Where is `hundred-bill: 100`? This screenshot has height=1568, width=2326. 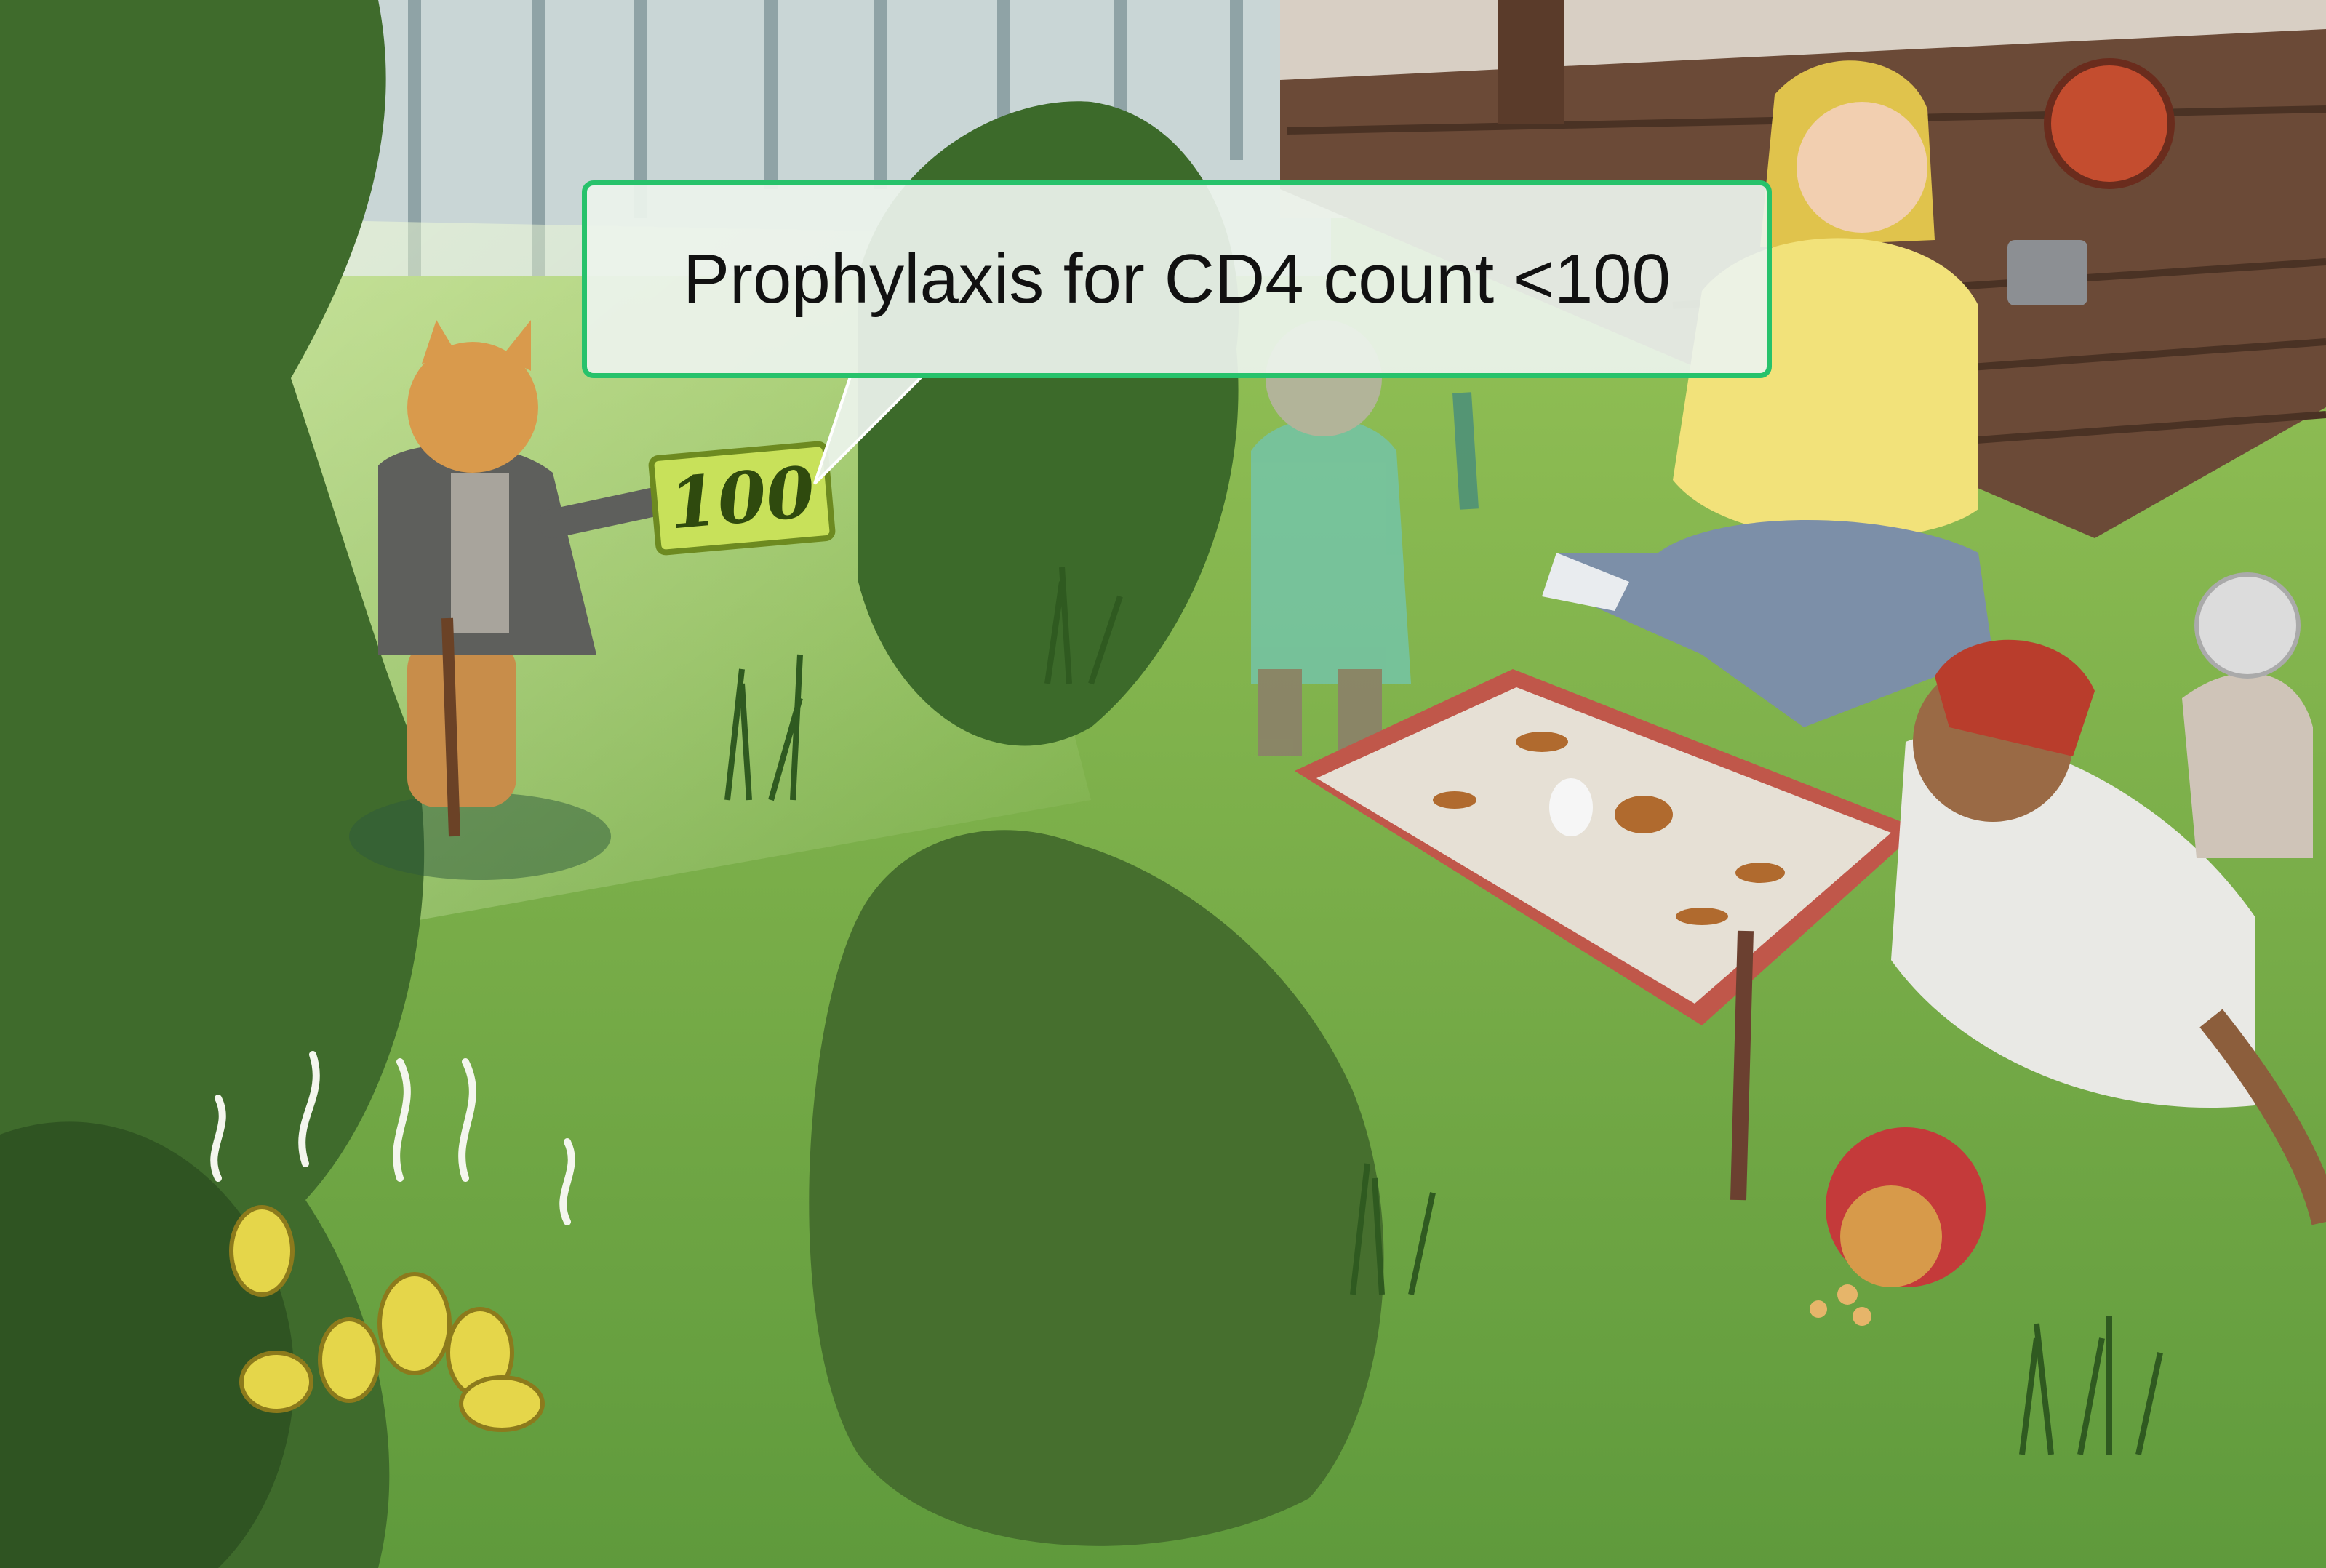
hundred-bill: 100 is located at coordinates (742, 498).